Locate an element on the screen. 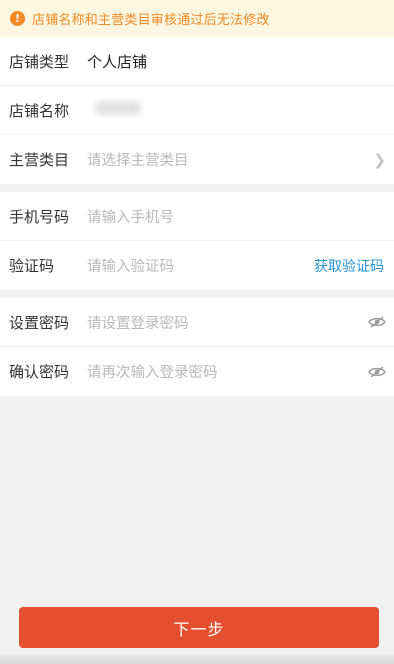 The width and height of the screenshot is (394, 664). mobile-label: 手机号码 is located at coordinates (39, 216).